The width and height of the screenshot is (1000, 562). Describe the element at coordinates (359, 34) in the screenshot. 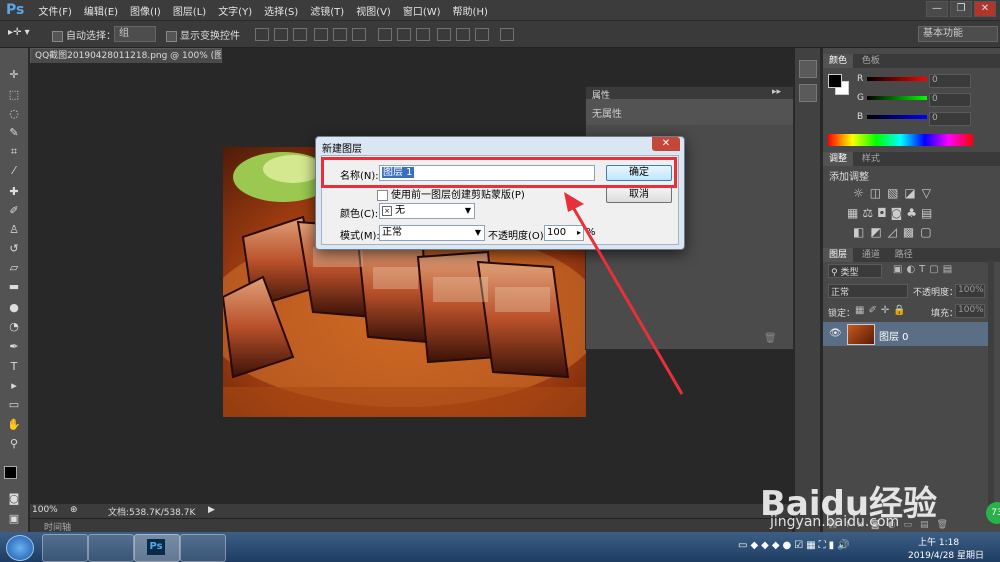

I see `align-right-icon` at that location.